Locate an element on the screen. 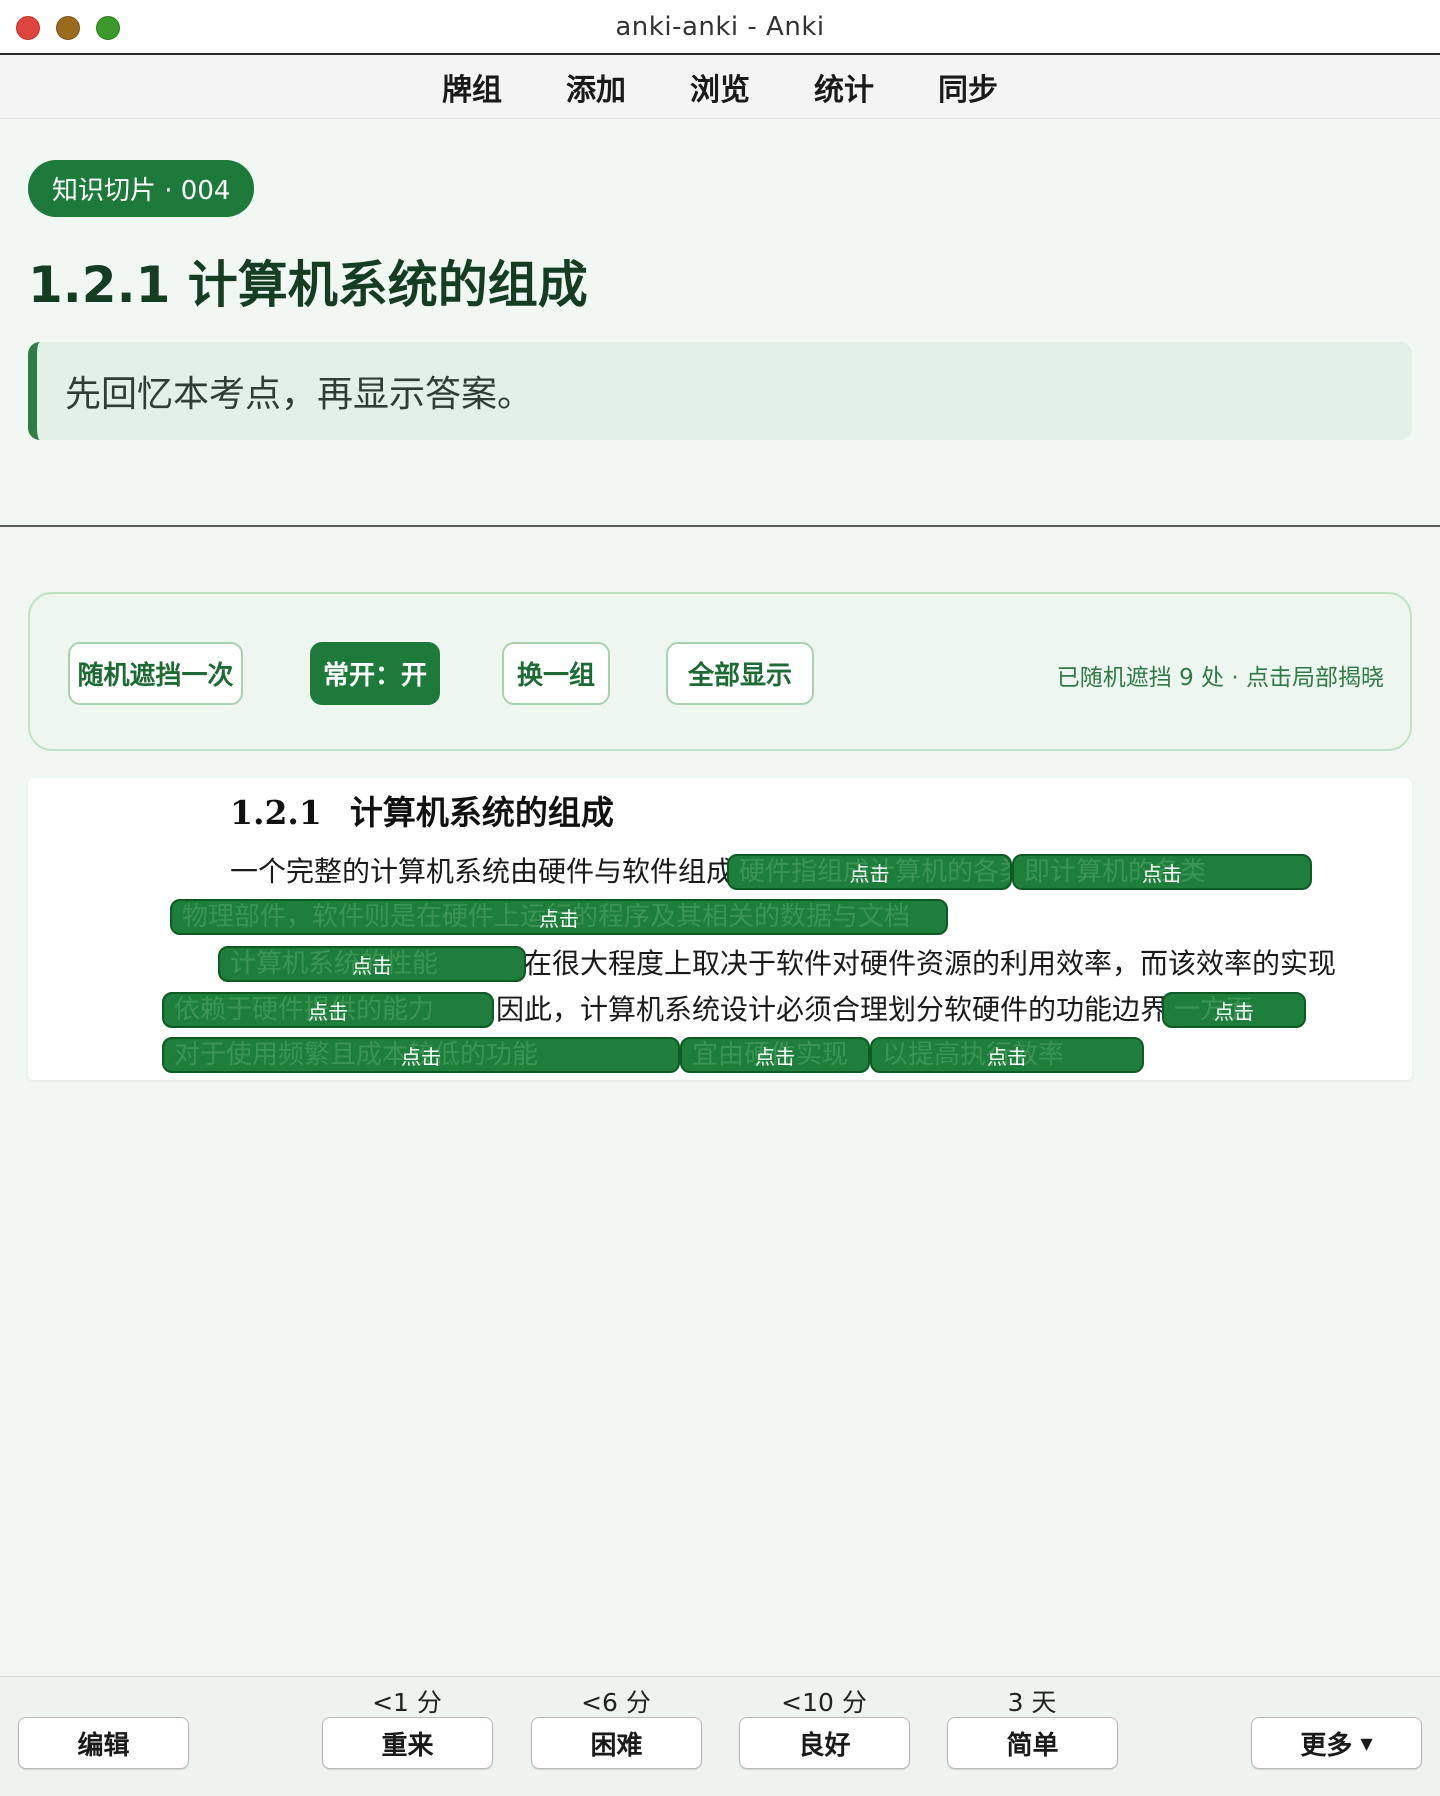  cloze-mask: 硬件指组成计算机的各类 点击 is located at coordinates (869, 872).